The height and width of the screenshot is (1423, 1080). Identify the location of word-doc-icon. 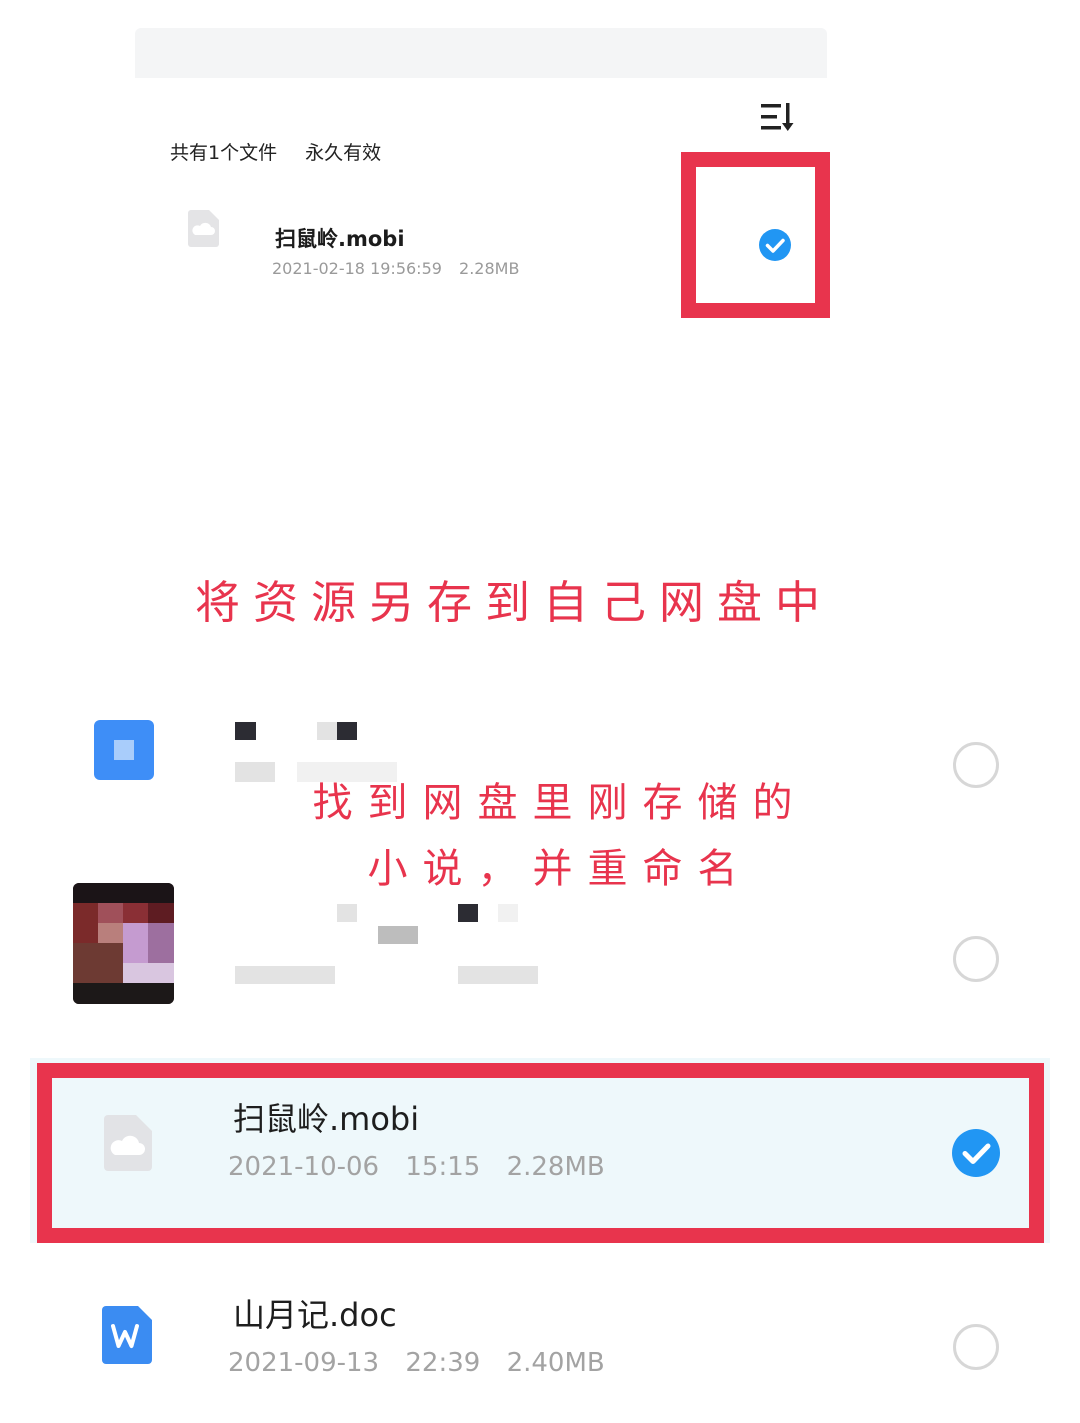
(127, 1335).